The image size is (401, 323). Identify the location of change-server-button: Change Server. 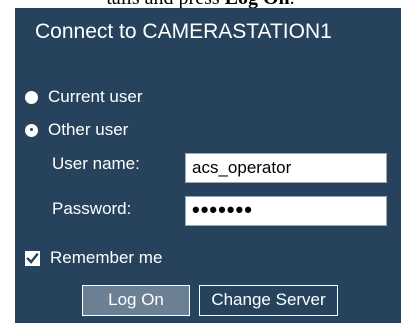
(268, 300).